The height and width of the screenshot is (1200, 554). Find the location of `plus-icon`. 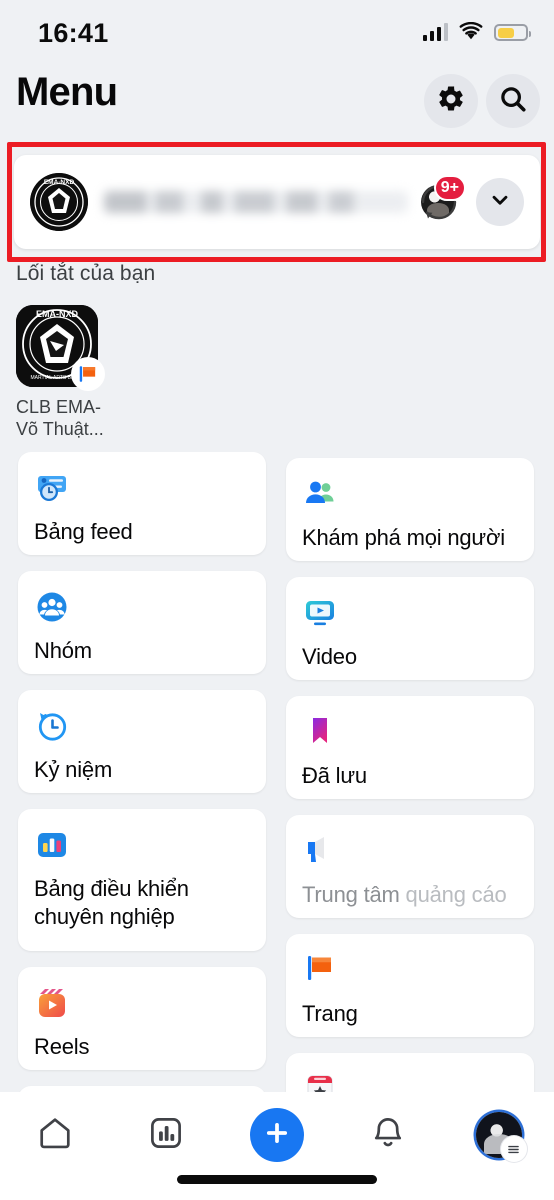

plus-icon is located at coordinates (277, 1135).